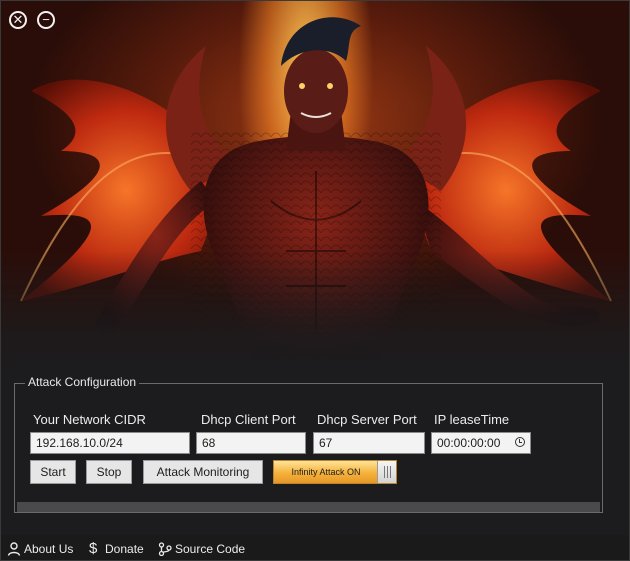 The width and height of the screenshot is (630, 561). I want to click on attack-monitoring-button: Attack Monitoring, so click(203, 472).